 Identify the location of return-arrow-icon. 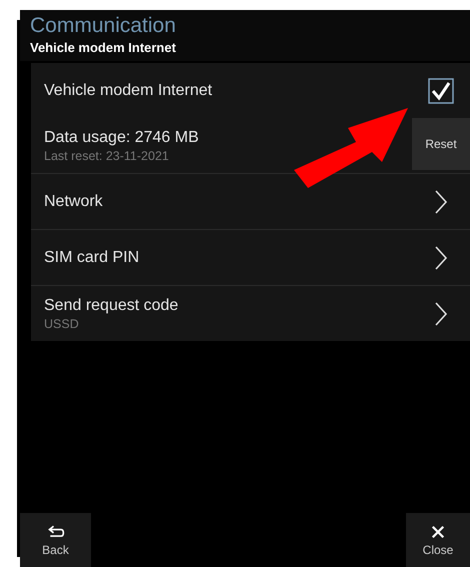
(55, 532).